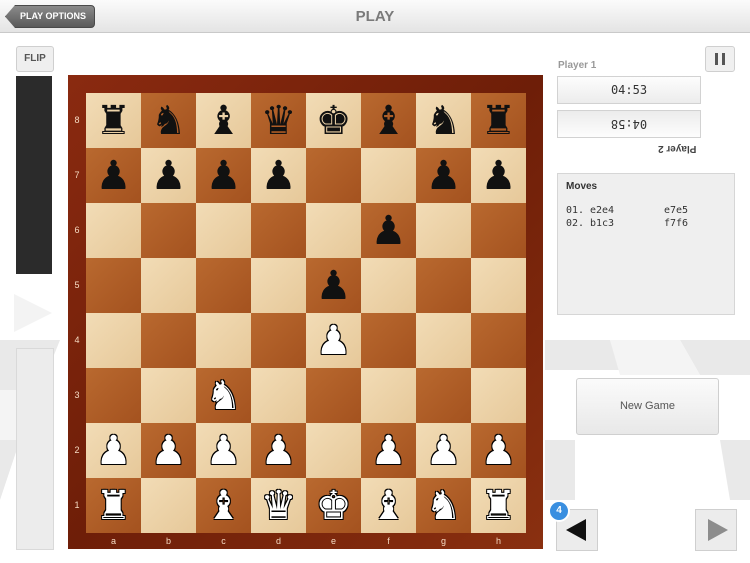 The image size is (750, 563). I want to click on square-h8: ♜, so click(498, 120).